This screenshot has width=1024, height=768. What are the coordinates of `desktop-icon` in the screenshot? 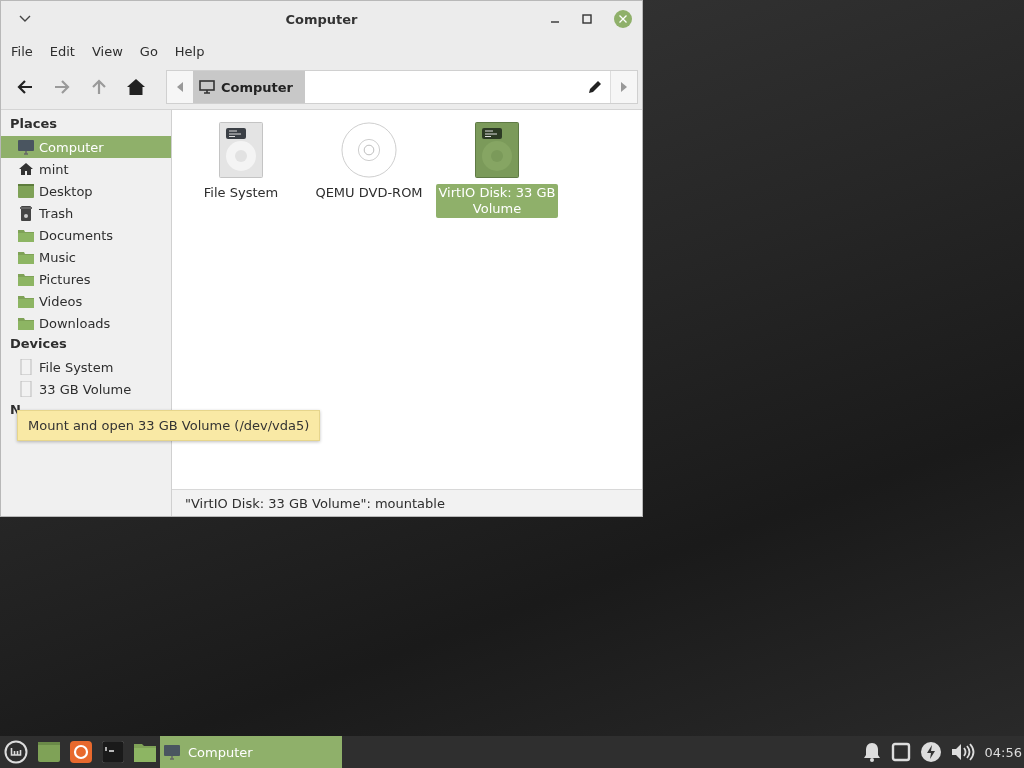 It's located at (26, 191).